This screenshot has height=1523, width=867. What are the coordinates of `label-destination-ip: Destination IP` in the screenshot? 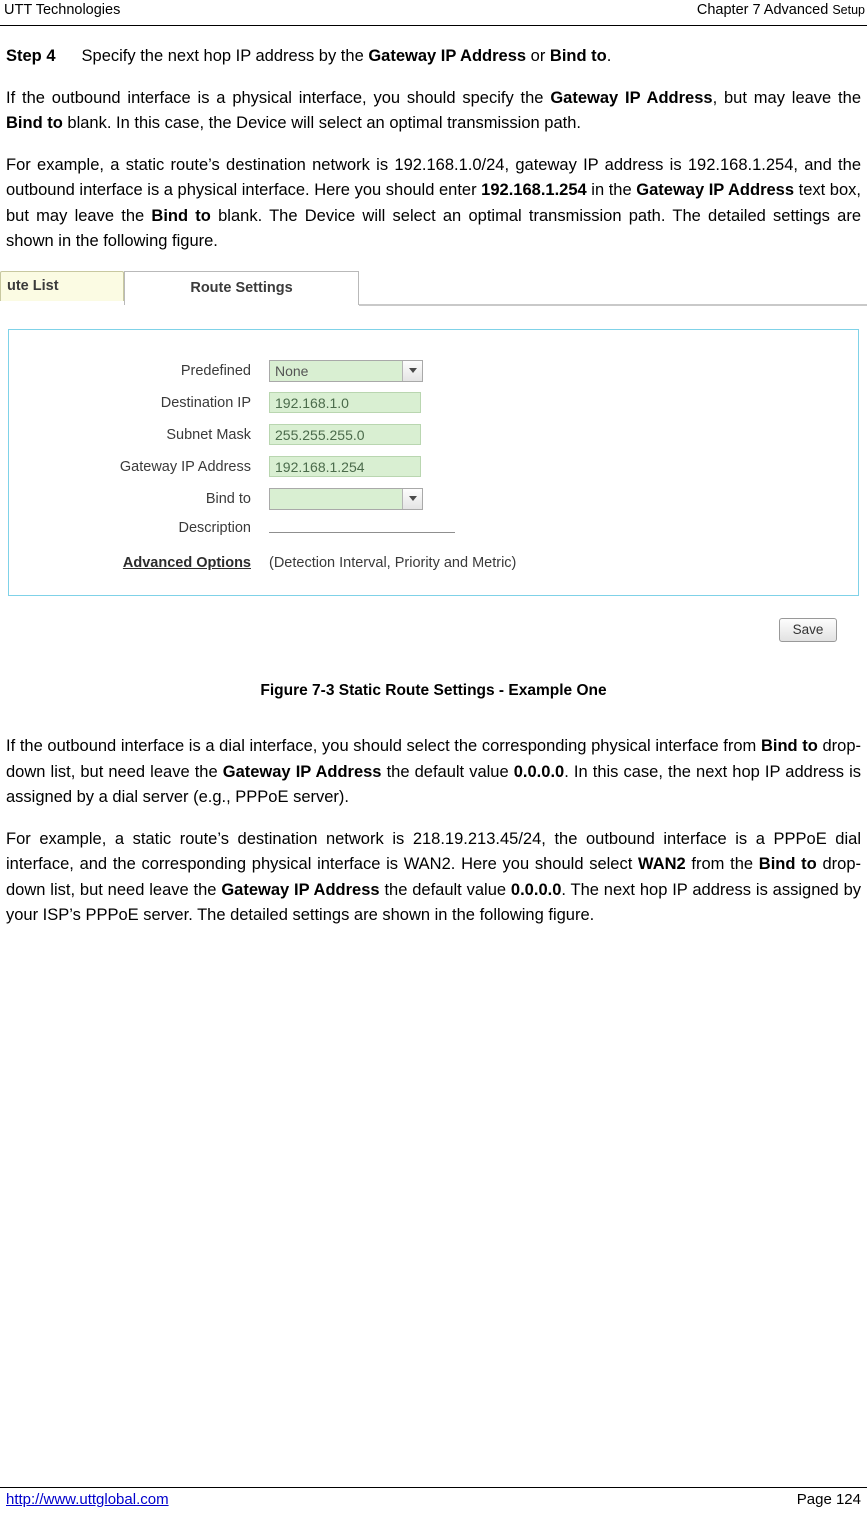 It's located at (205, 402).